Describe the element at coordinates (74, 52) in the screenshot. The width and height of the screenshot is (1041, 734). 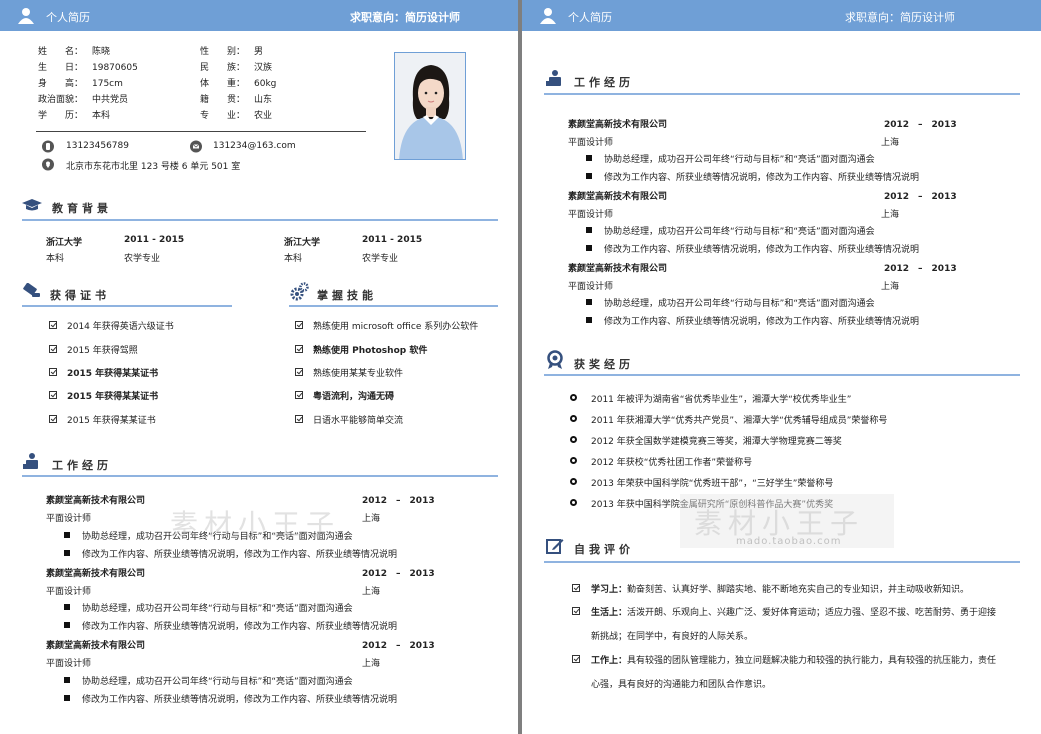
I see `info-name: 姓 名： 陈晓` at that location.